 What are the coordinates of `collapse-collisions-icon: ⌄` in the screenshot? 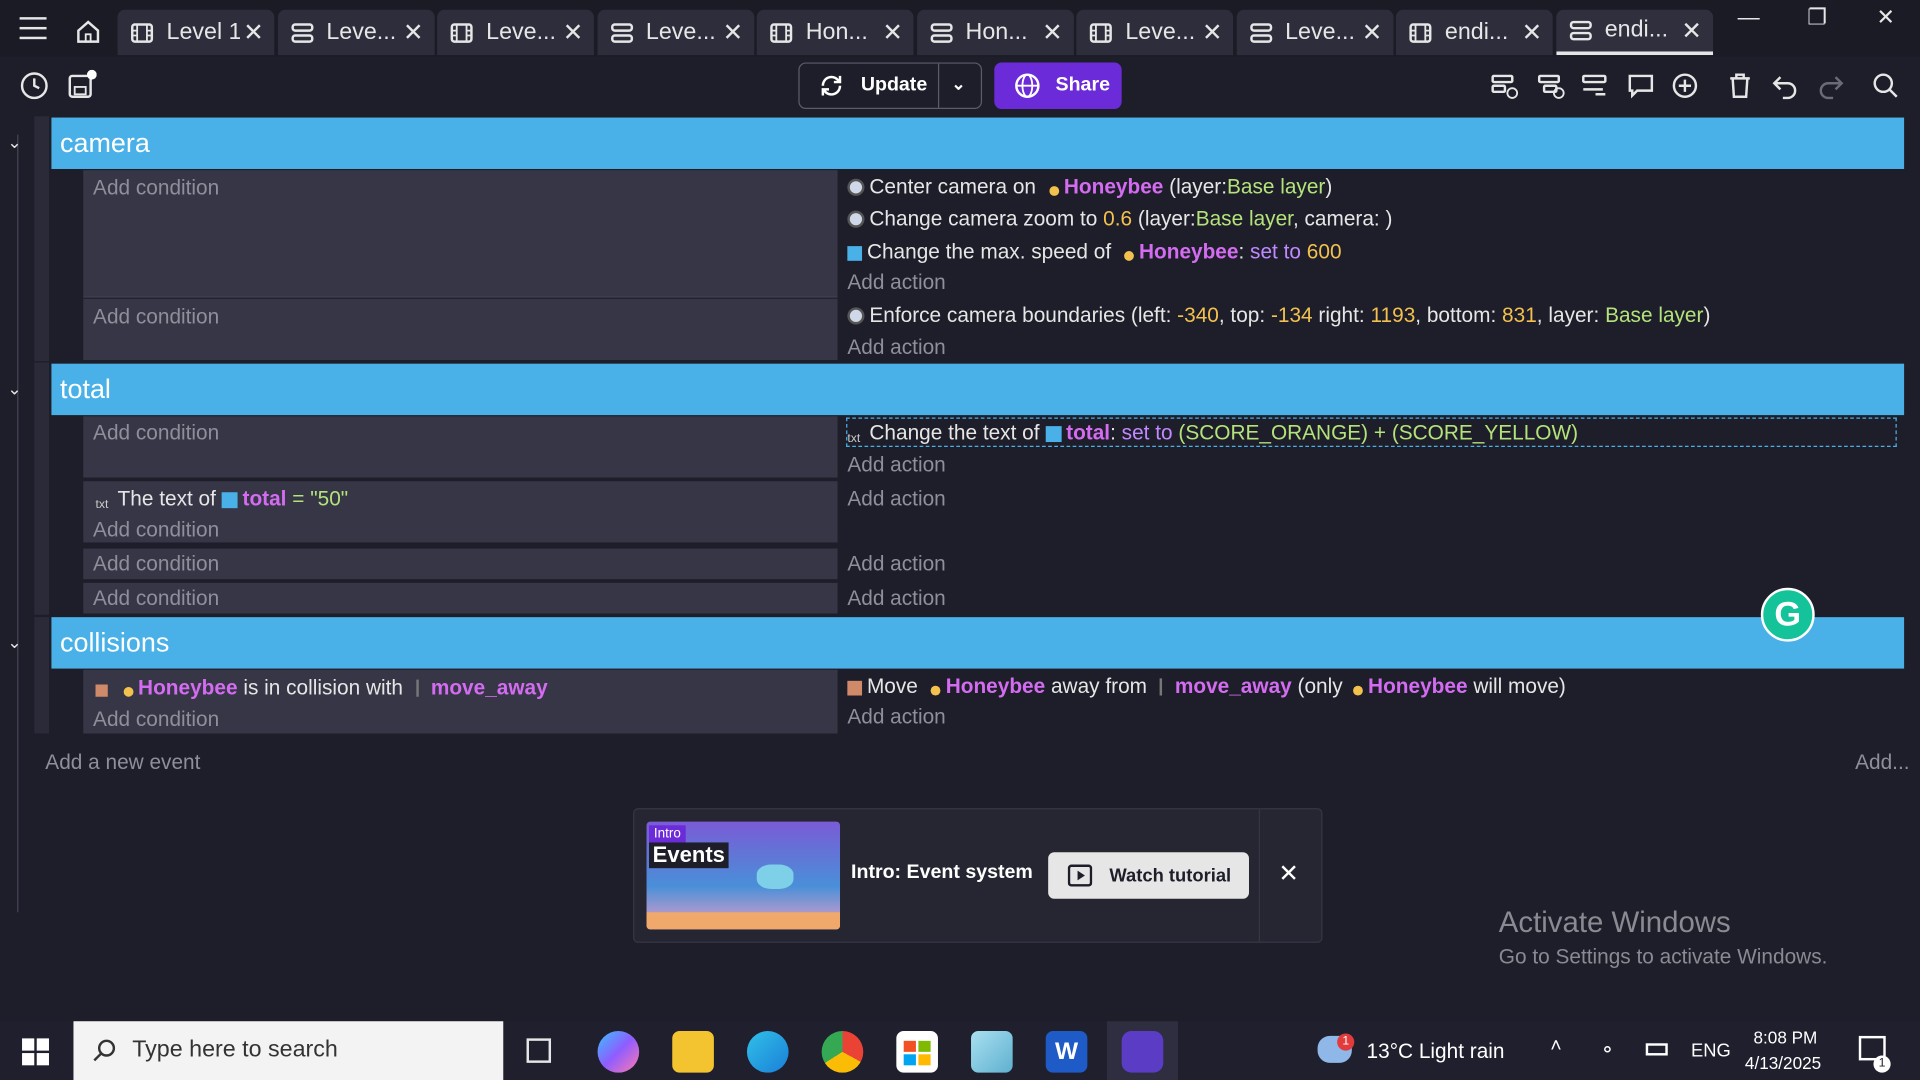 It's located at (17, 642).